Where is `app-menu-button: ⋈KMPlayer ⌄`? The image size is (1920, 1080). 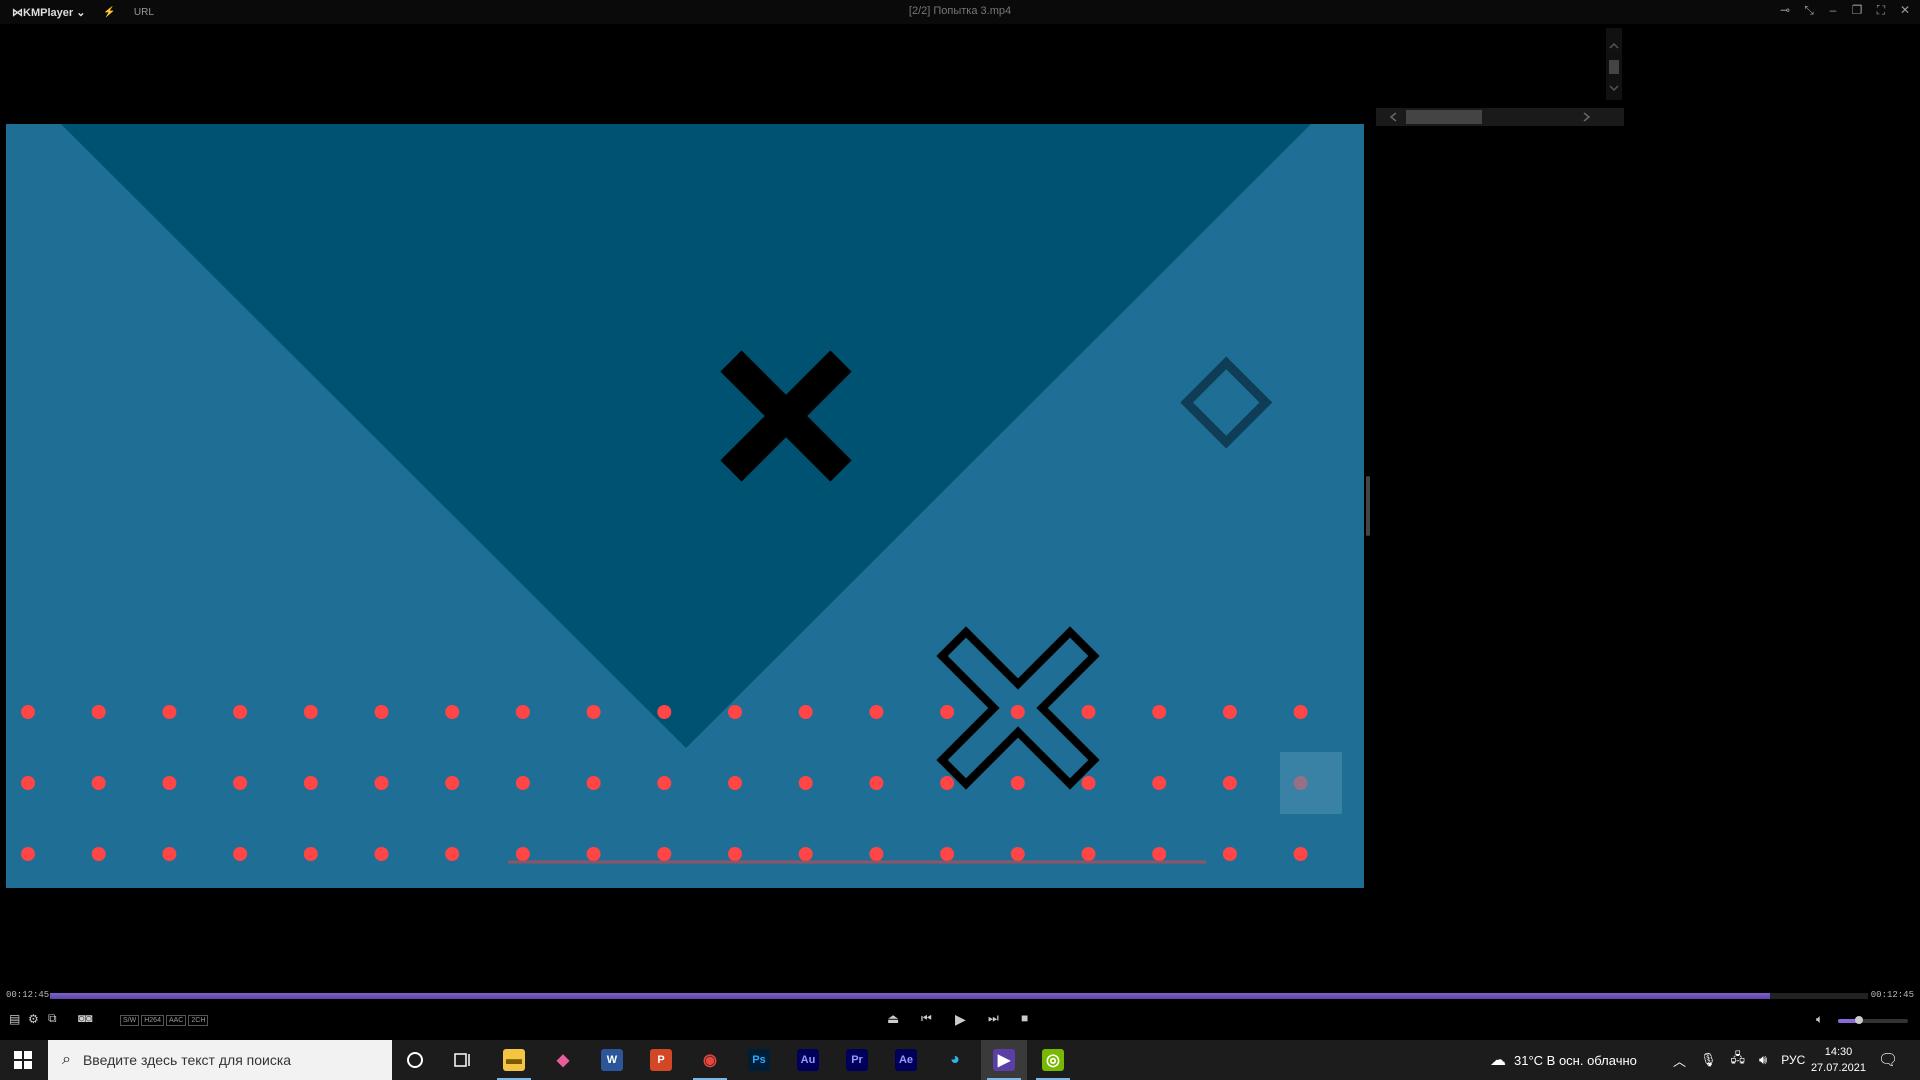 app-menu-button: ⋈KMPlayer ⌄ is located at coordinates (48, 12).